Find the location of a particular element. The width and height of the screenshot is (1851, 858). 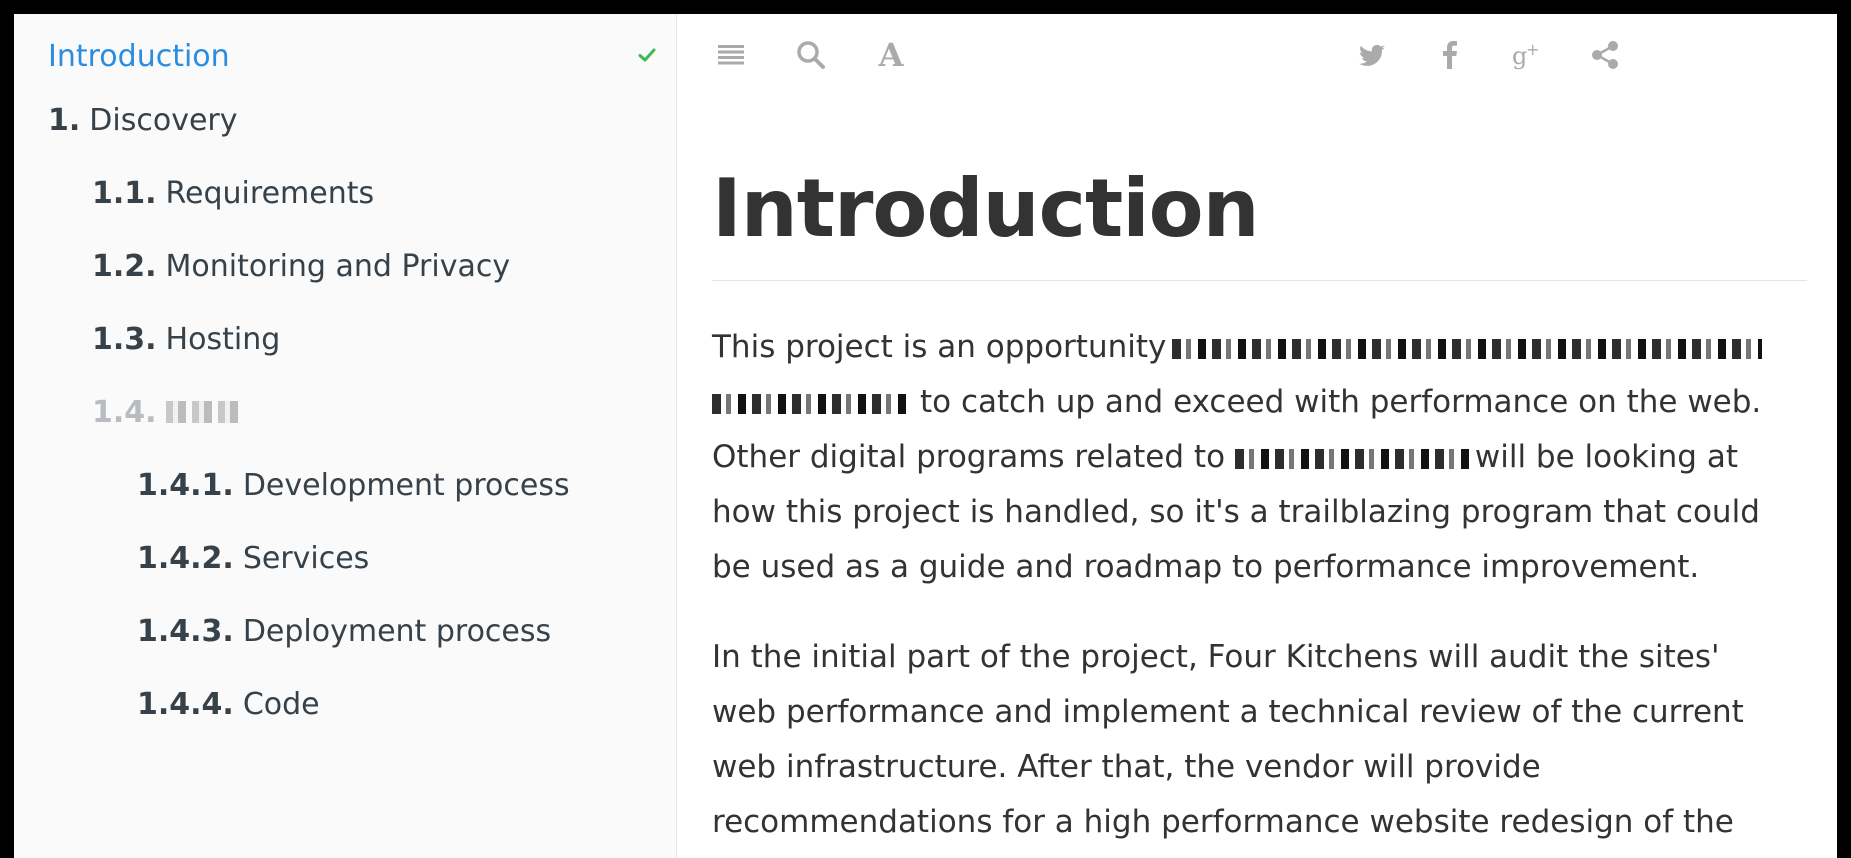

share-icon is located at coordinates (1605, 55).